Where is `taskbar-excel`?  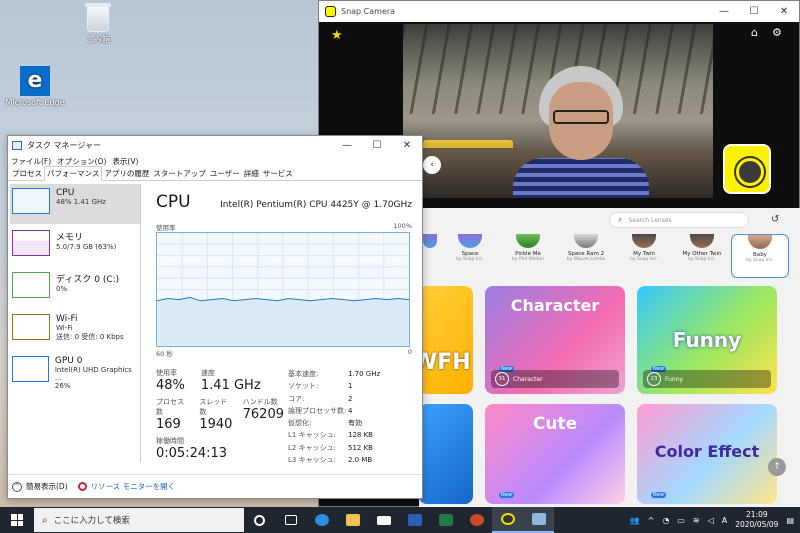
taskbar-excel is located at coordinates (445, 520).